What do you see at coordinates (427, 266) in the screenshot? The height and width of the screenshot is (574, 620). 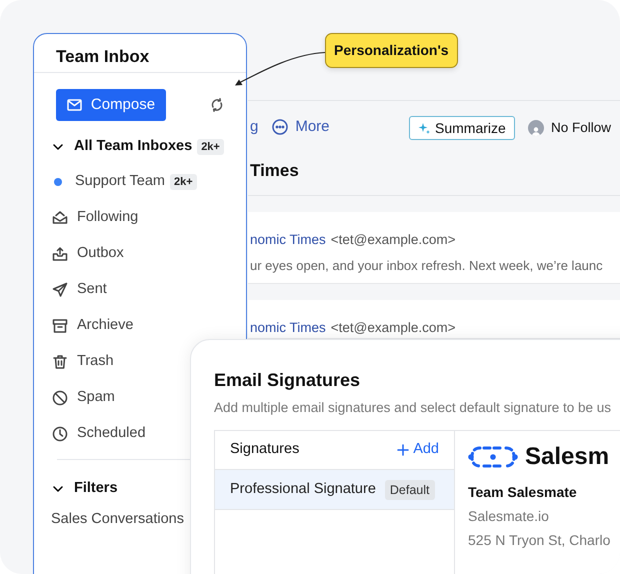 I see `message-preview: ur eyes open, and your inbox refresh. Next week, we’re launc` at bounding box center [427, 266].